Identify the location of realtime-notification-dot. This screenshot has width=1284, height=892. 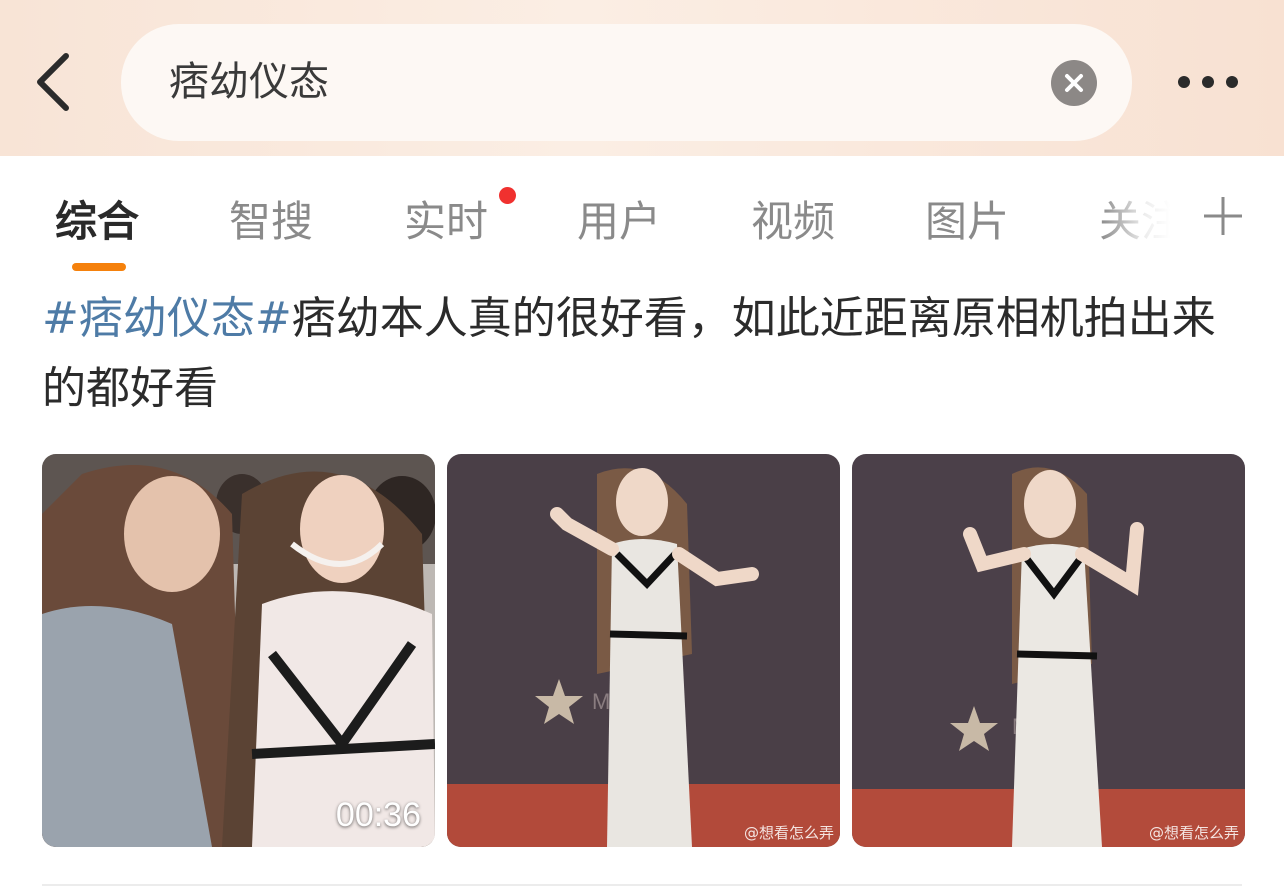
(507, 195).